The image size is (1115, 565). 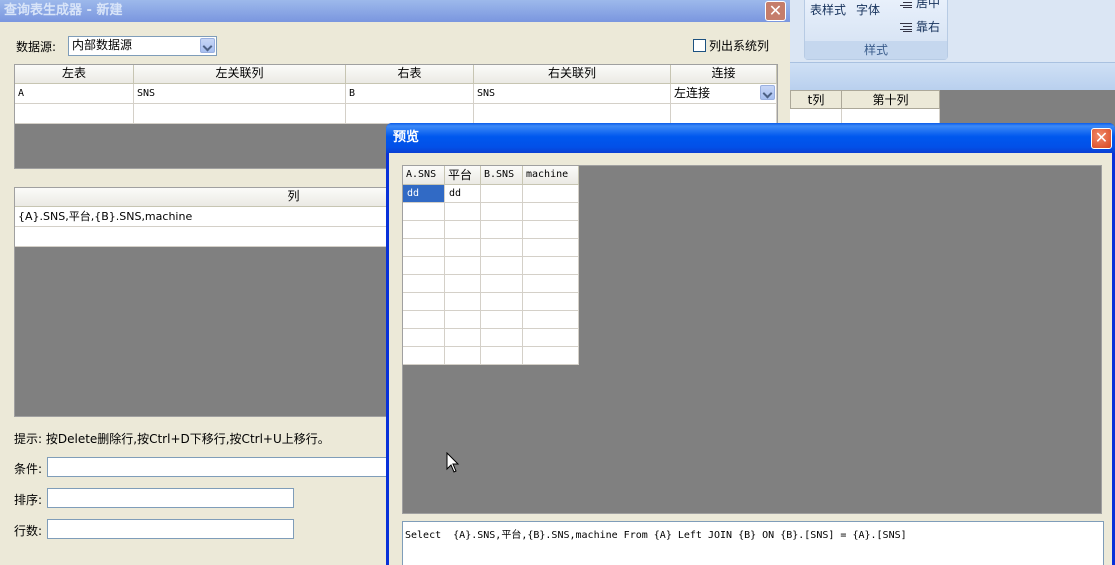 I want to click on condition-input, so click(x=217, y=467).